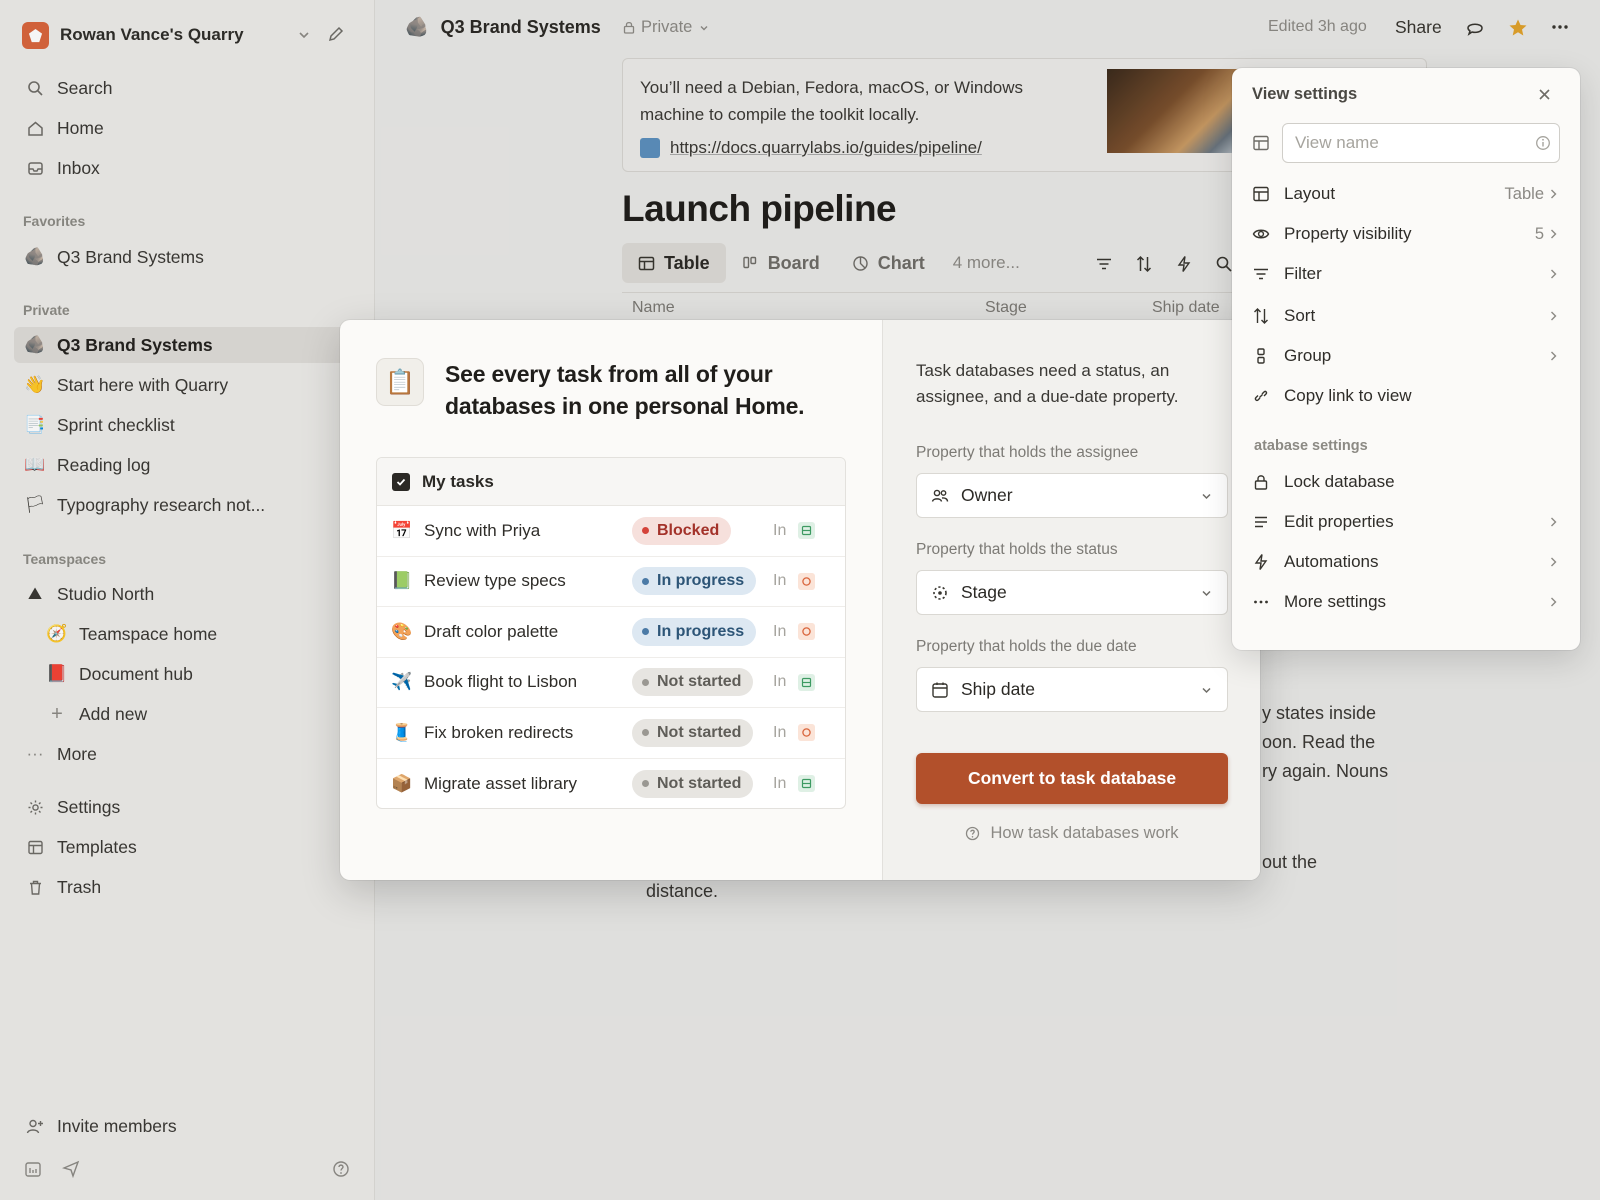  What do you see at coordinates (458, 481) in the screenshot?
I see `my-tasks-title: My tasks` at bounding box center [458, 481].